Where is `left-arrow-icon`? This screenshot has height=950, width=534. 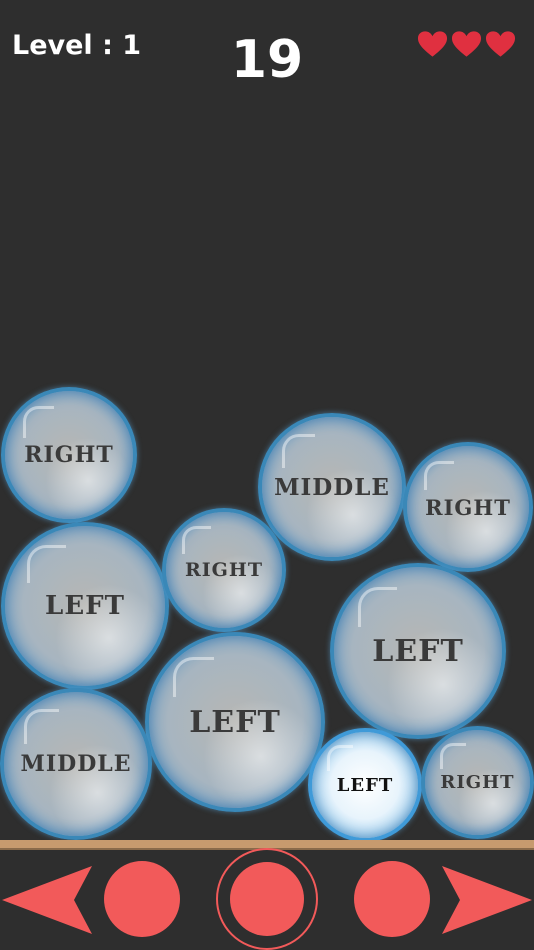
left-arrow-icon is located at coordinates (47, 900).